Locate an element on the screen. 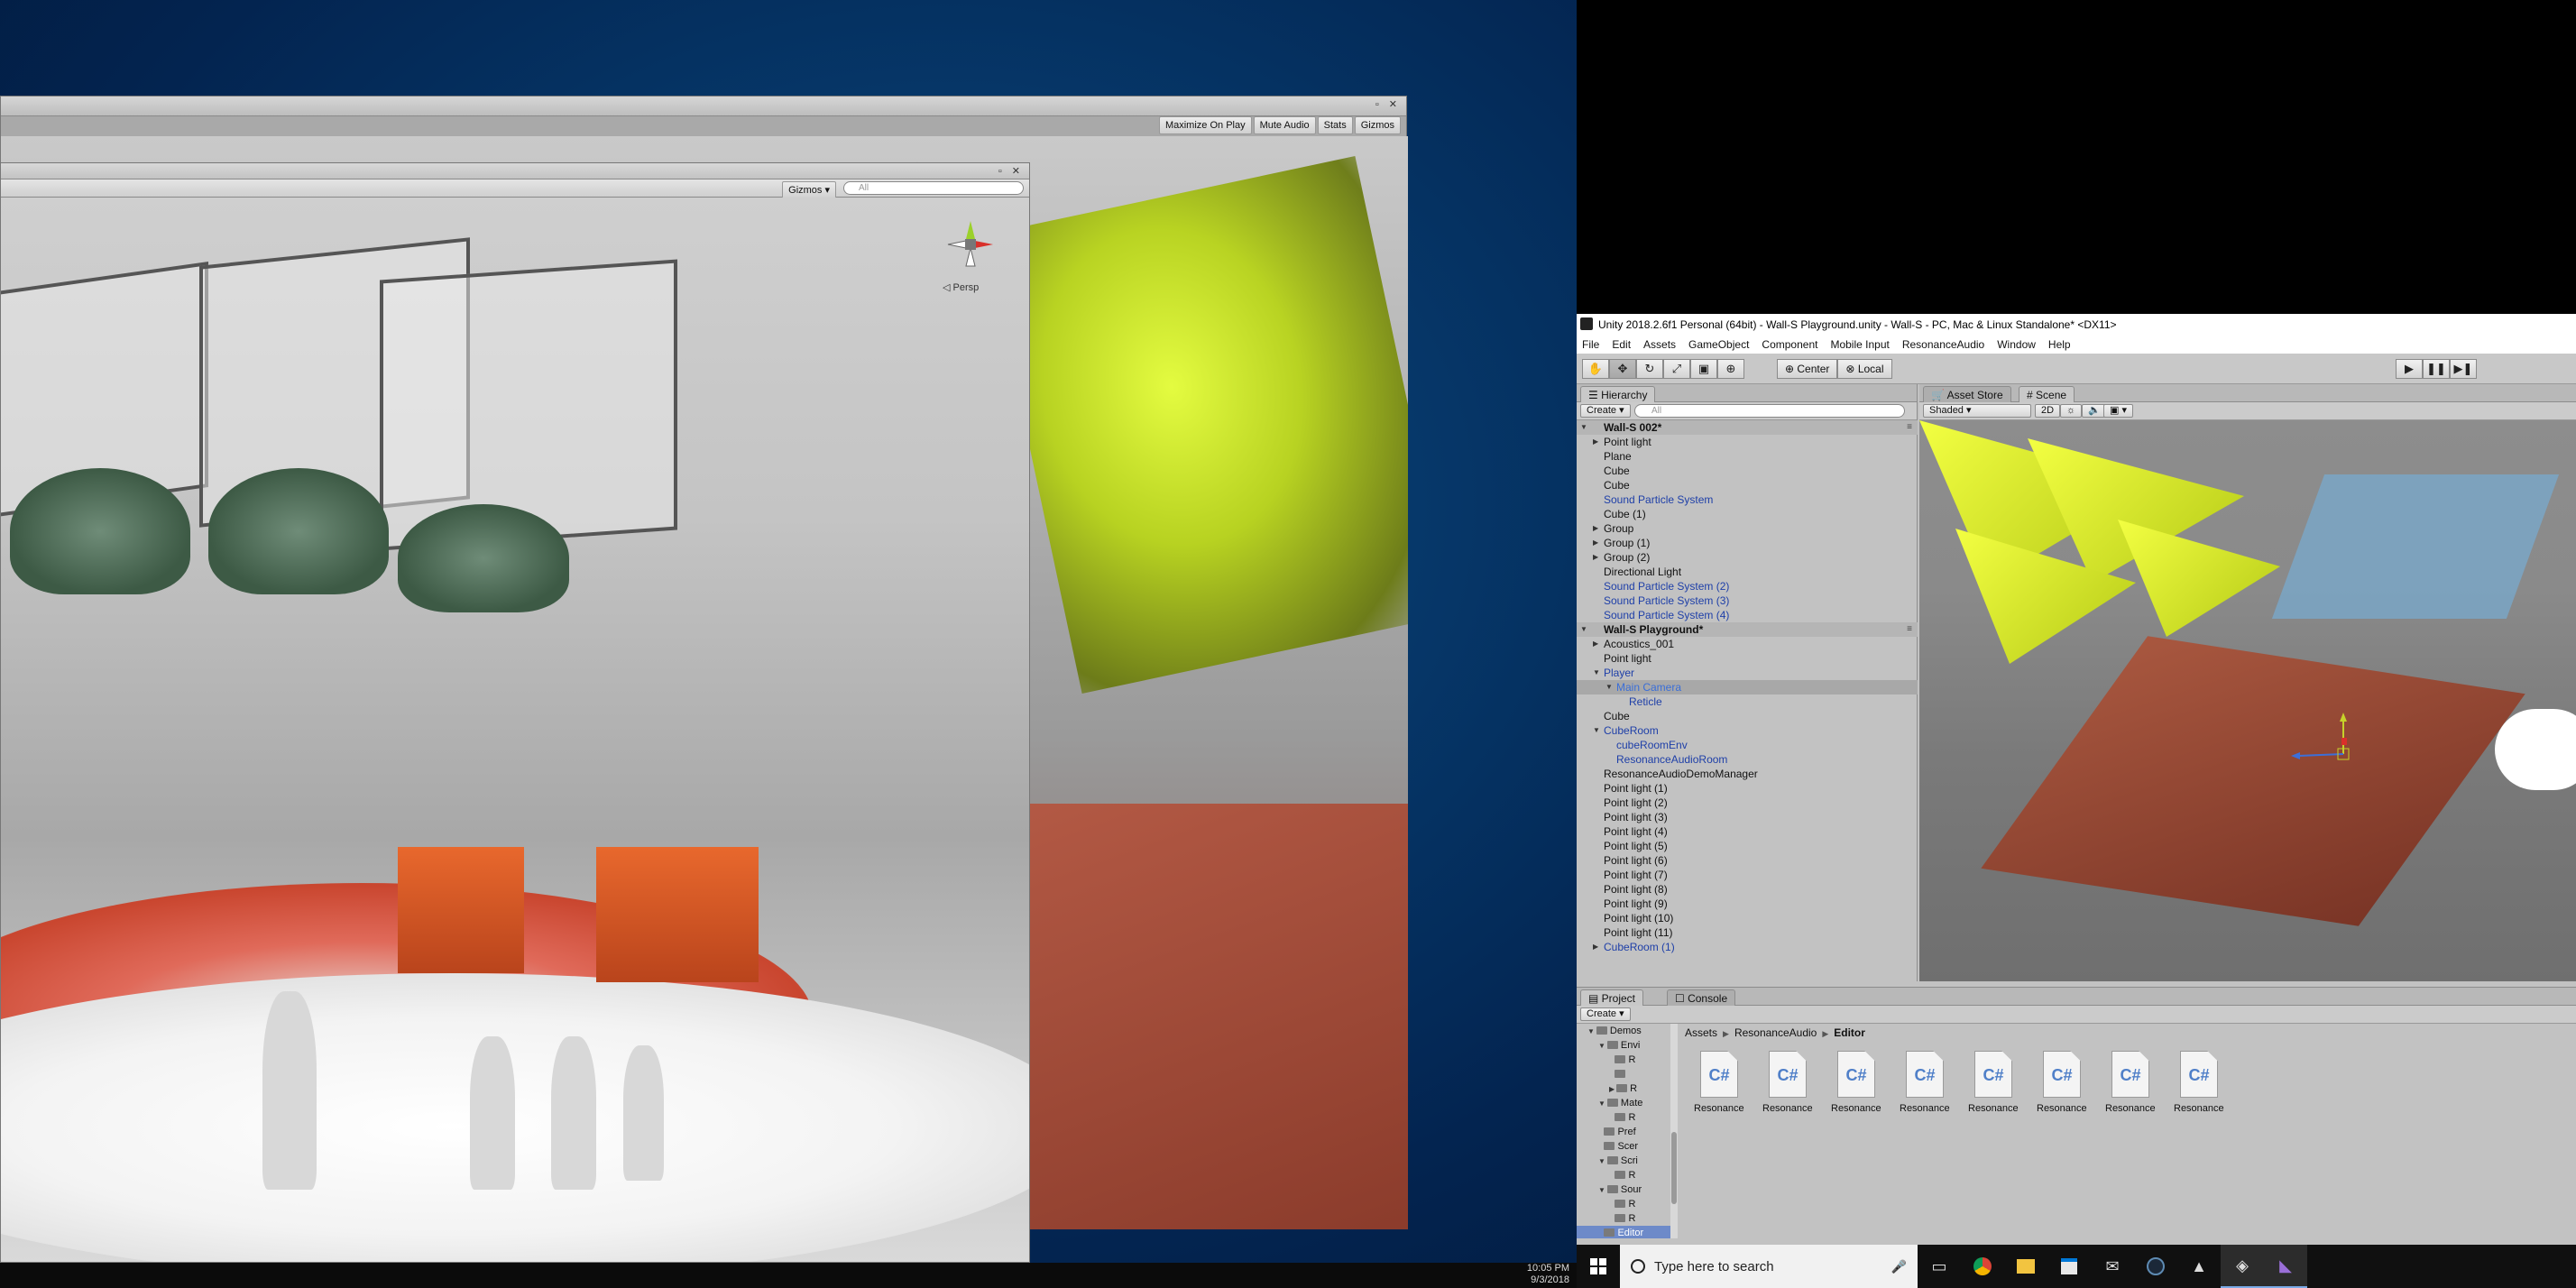 The image size is (2576, 1288). game-window-titlebar: ▫ ✕ is located at coordinates (703, 107).